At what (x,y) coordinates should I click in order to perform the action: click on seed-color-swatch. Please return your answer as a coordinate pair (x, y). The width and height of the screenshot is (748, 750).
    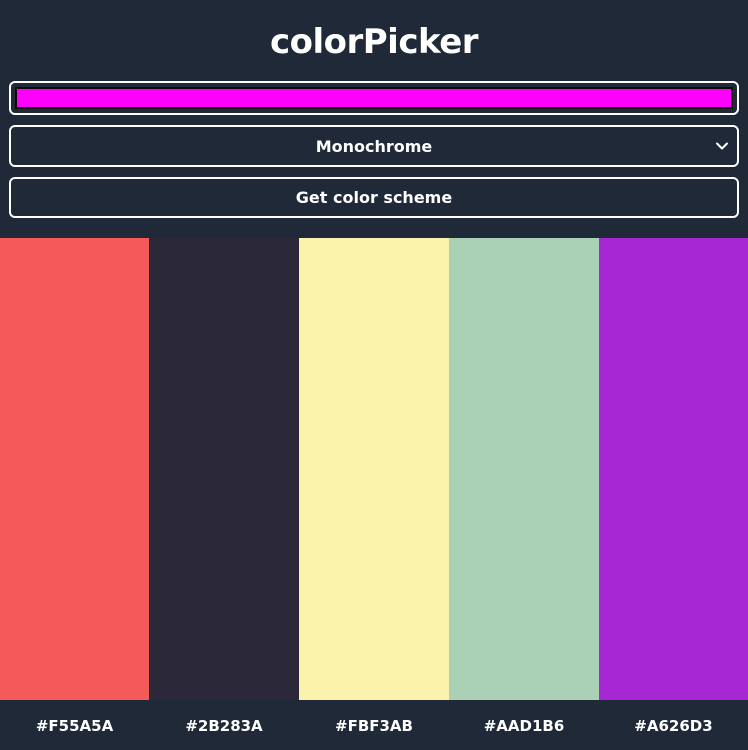
    Looking at the image, I should click on (374, 98).